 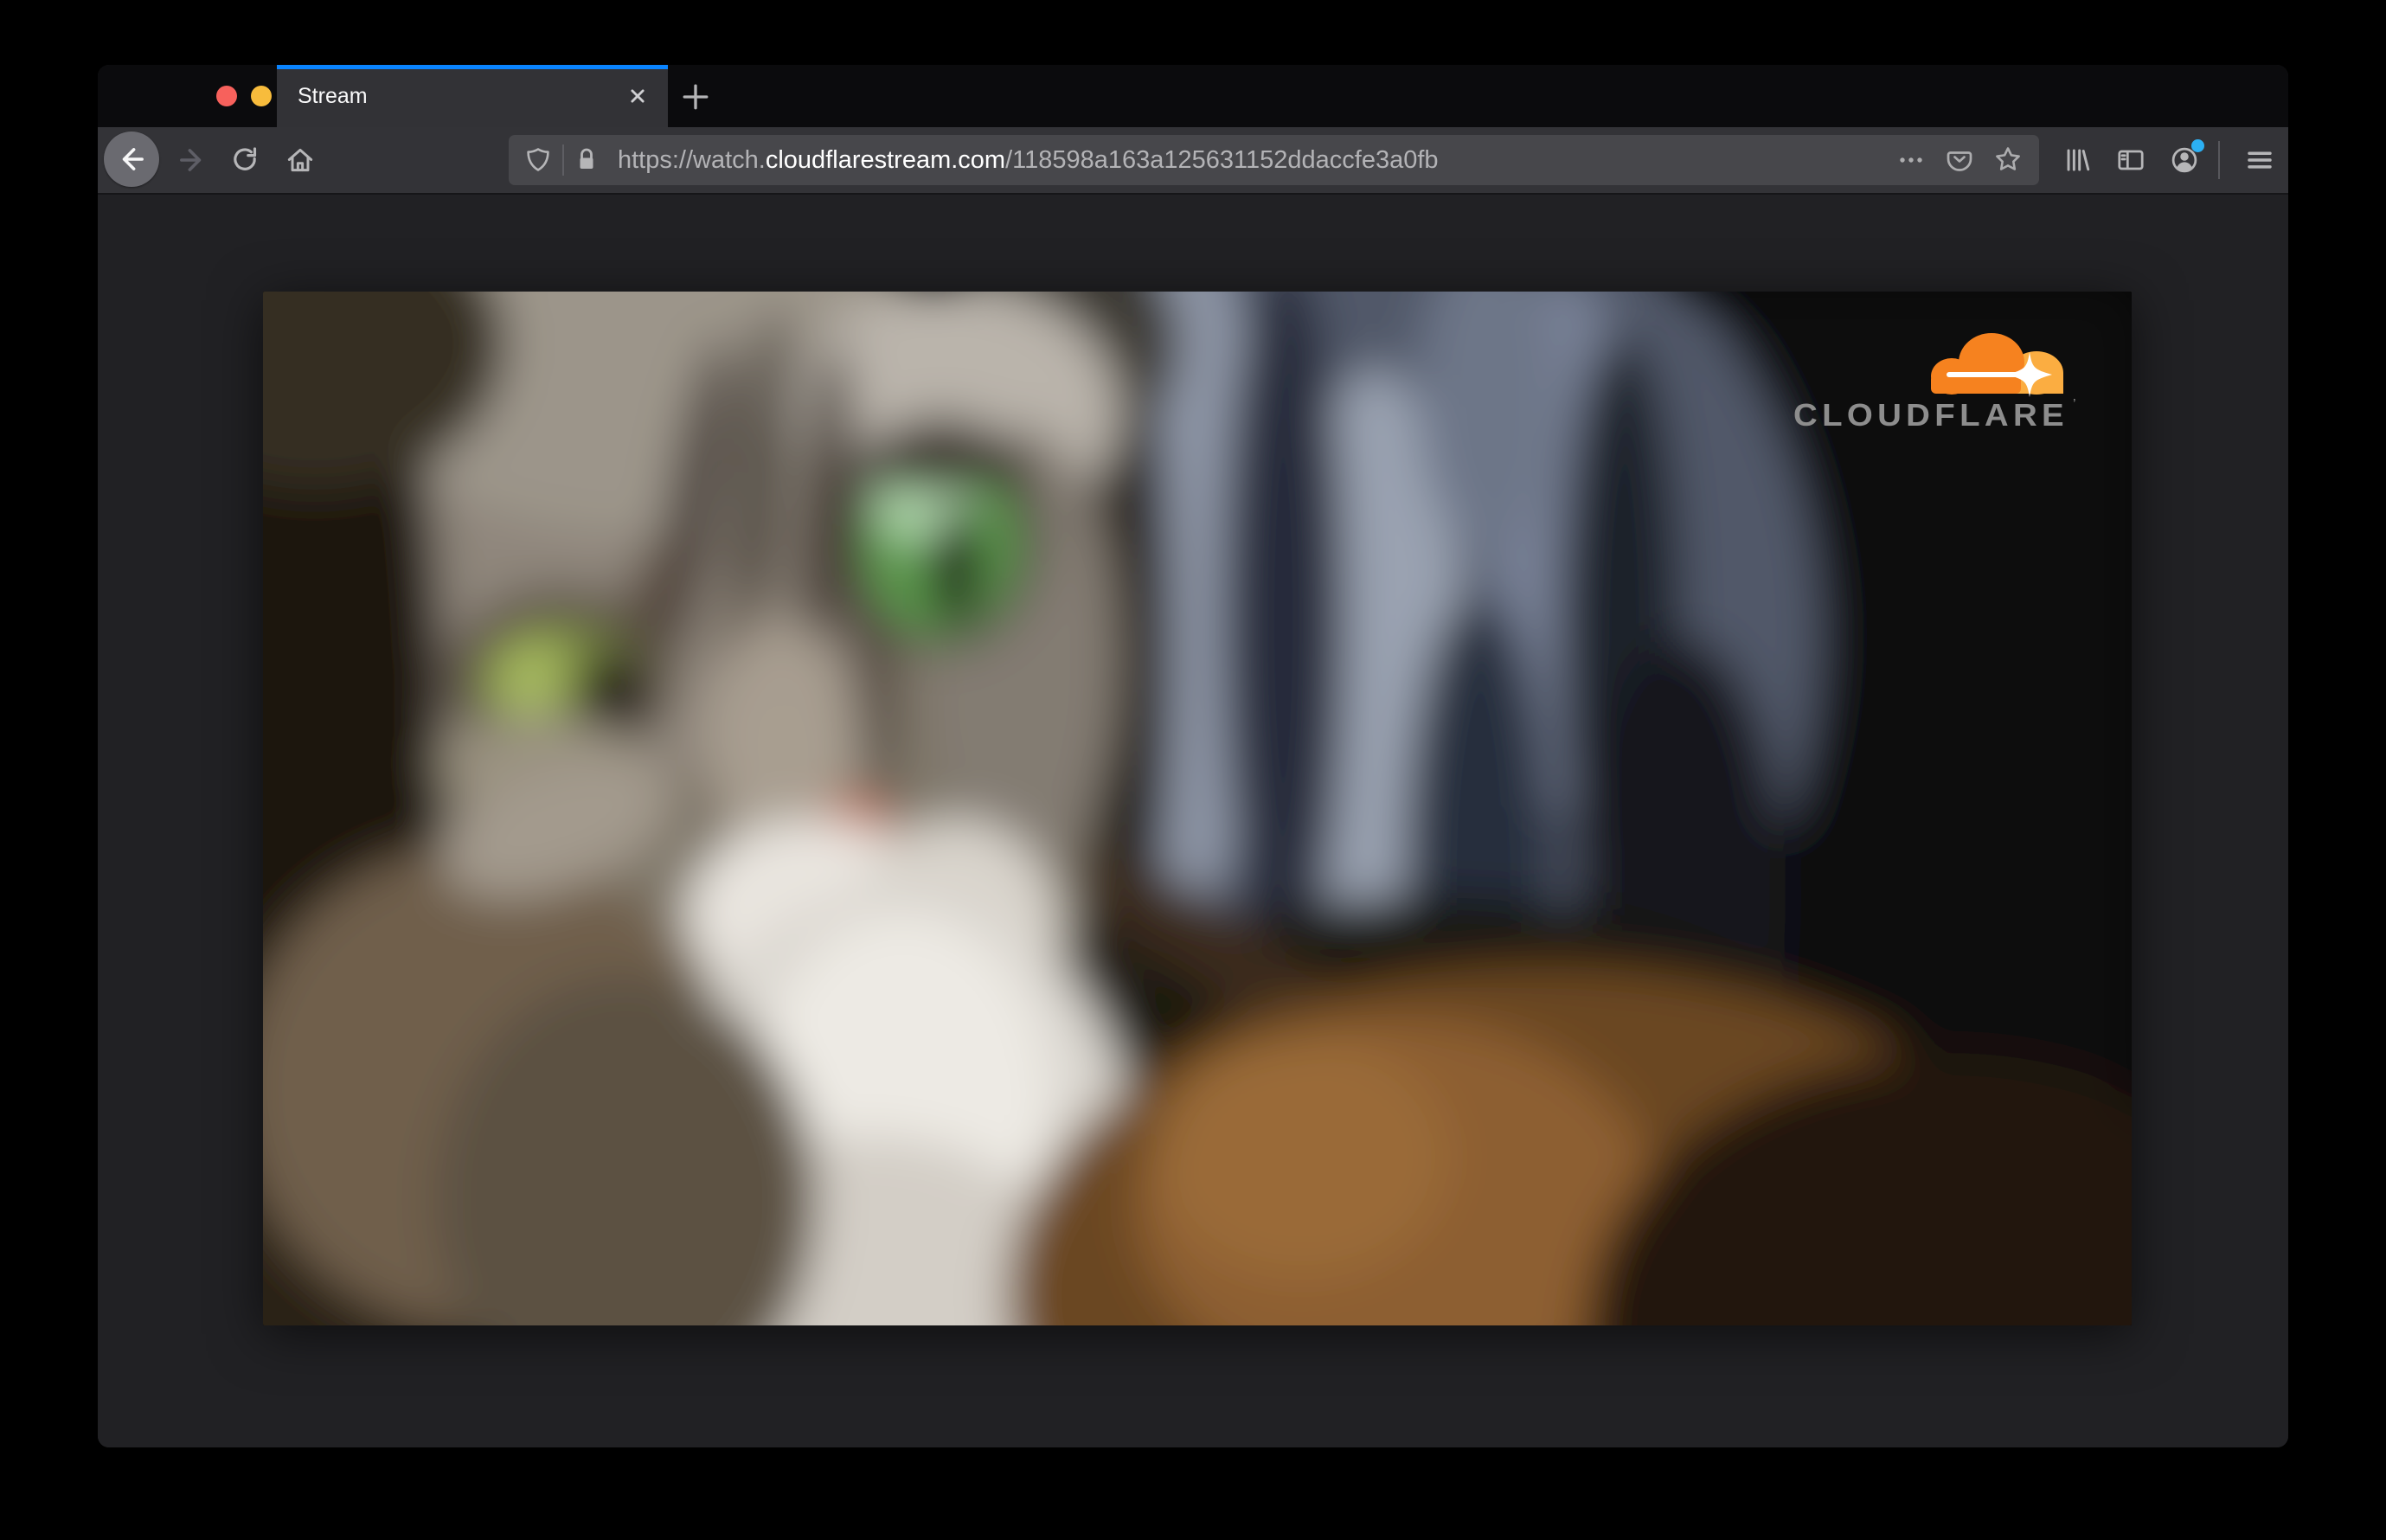 I want to click on library-button, so click(x=2077, y=160).